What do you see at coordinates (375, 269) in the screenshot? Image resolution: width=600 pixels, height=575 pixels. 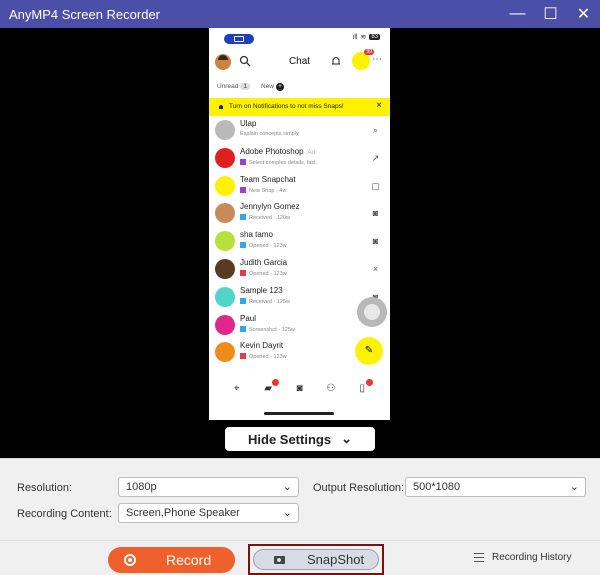 I see `row-action-icon: ×` at bounding box center [375, 269].